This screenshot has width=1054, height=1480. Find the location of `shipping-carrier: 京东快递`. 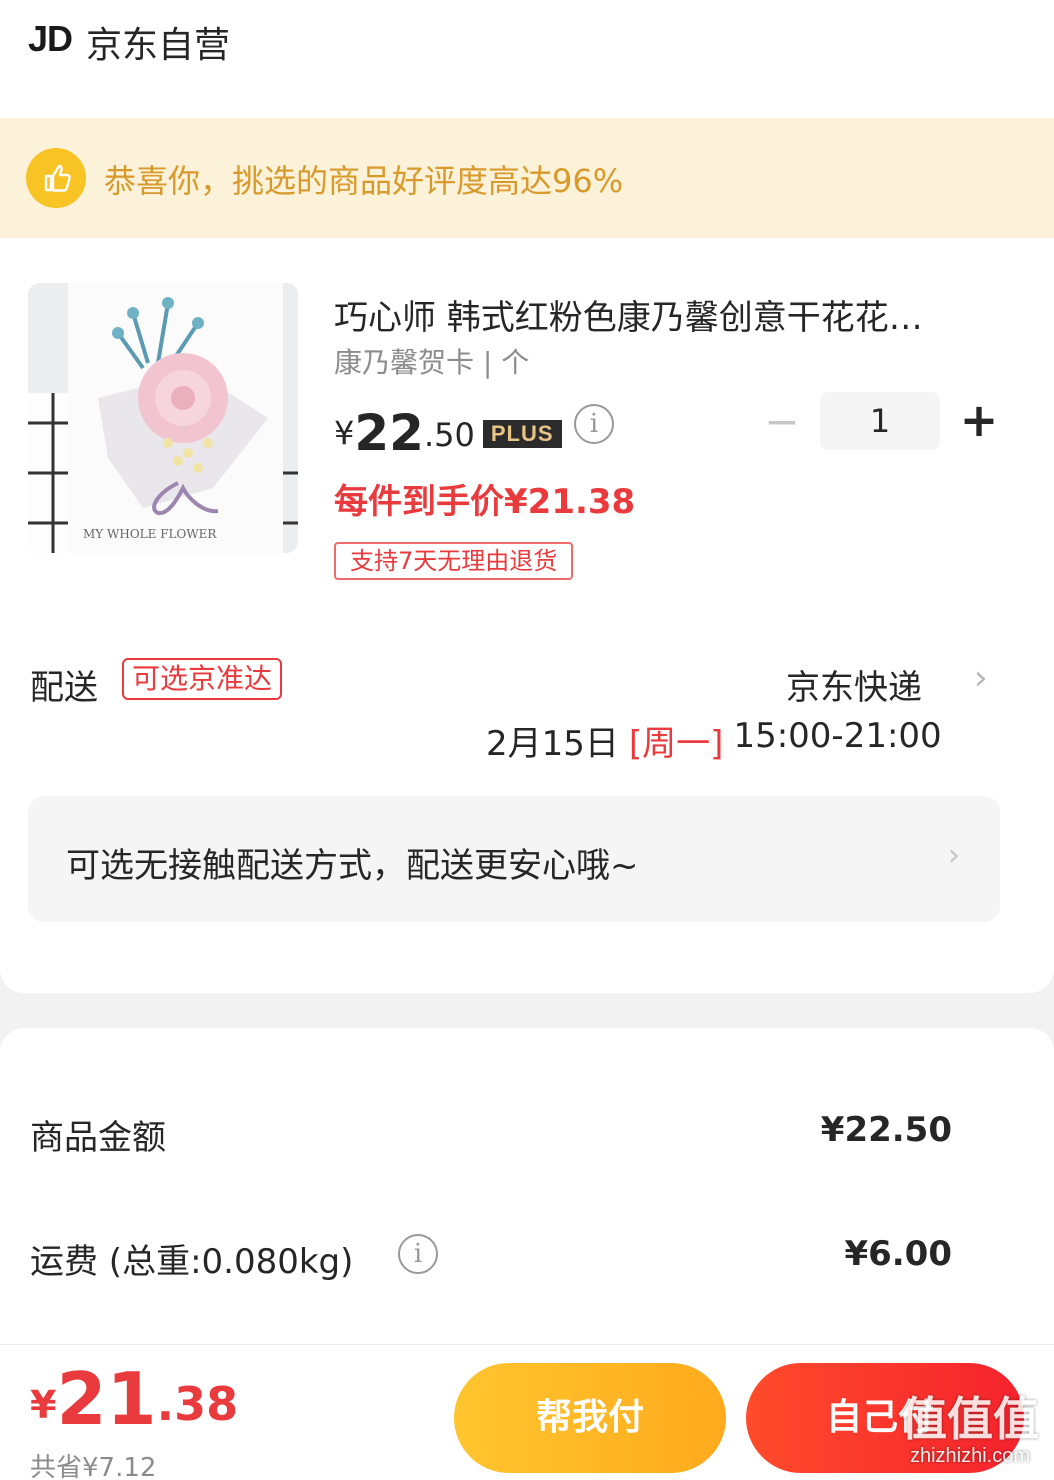

shipping-carrier: 京东快递 is located at coordinates (854, 684).